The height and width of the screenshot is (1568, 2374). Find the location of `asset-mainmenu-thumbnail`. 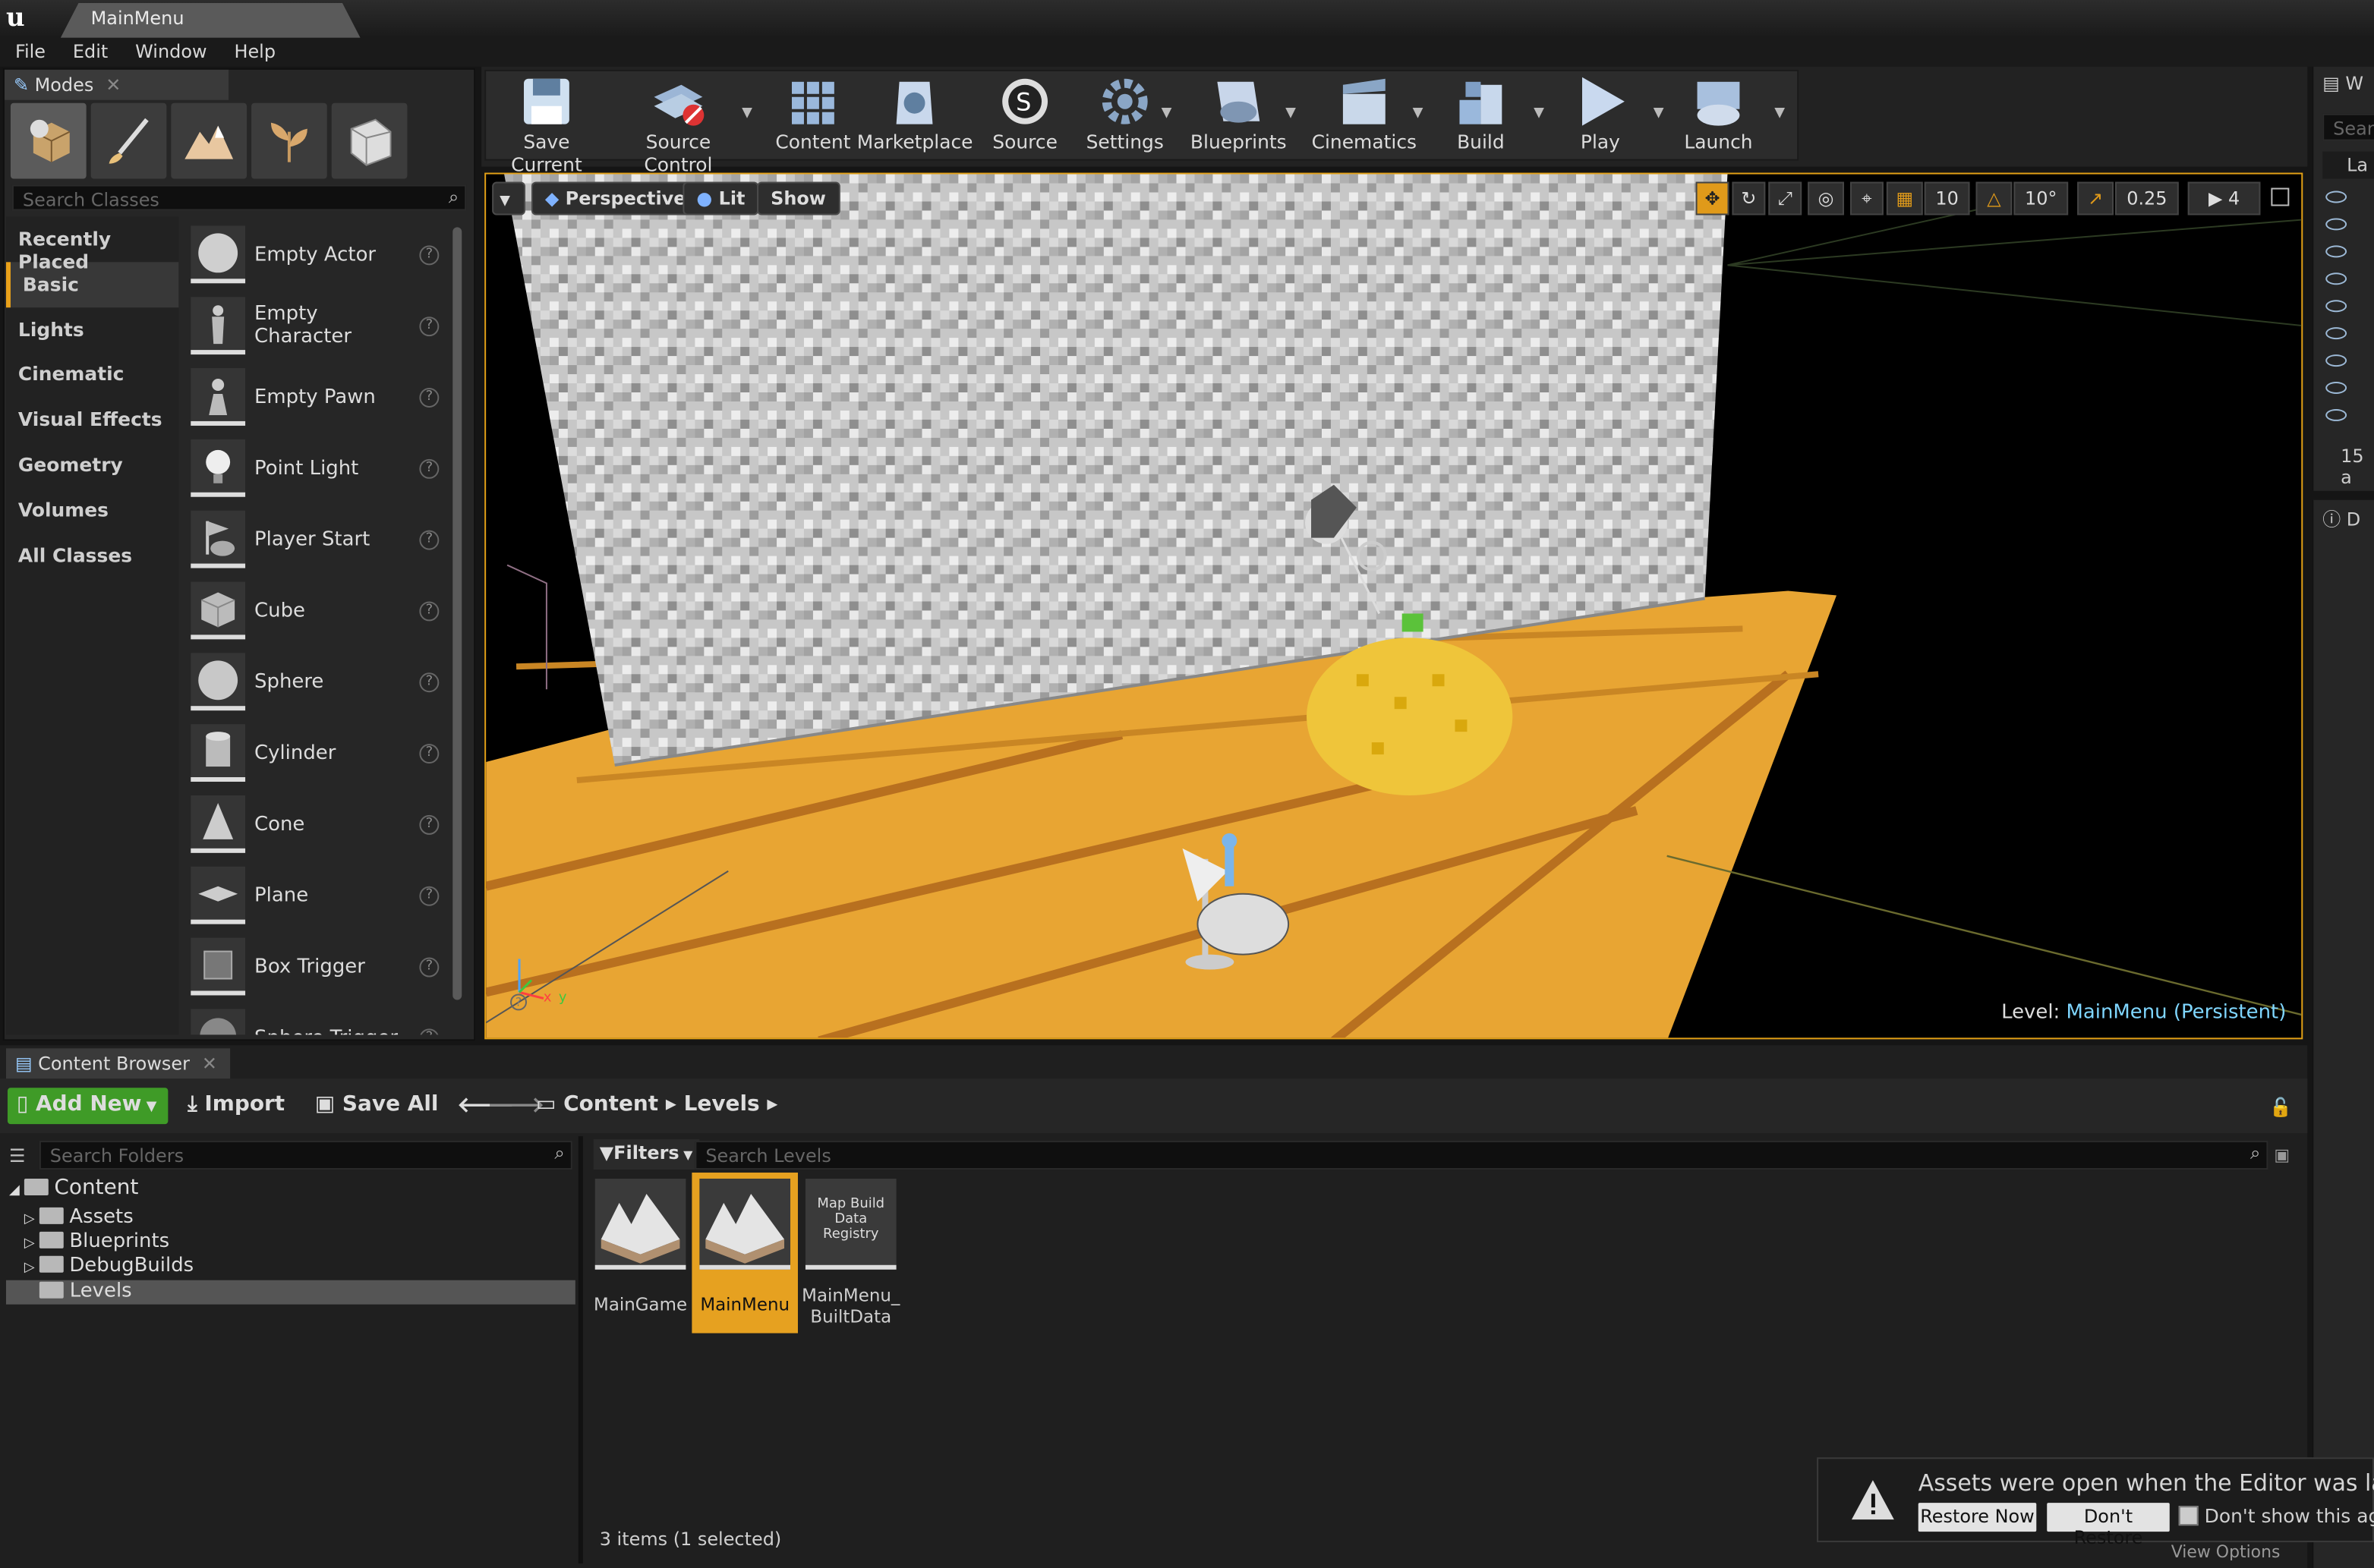

asset-mainmenu-thumbnail is located at coordinates (745, 1224).